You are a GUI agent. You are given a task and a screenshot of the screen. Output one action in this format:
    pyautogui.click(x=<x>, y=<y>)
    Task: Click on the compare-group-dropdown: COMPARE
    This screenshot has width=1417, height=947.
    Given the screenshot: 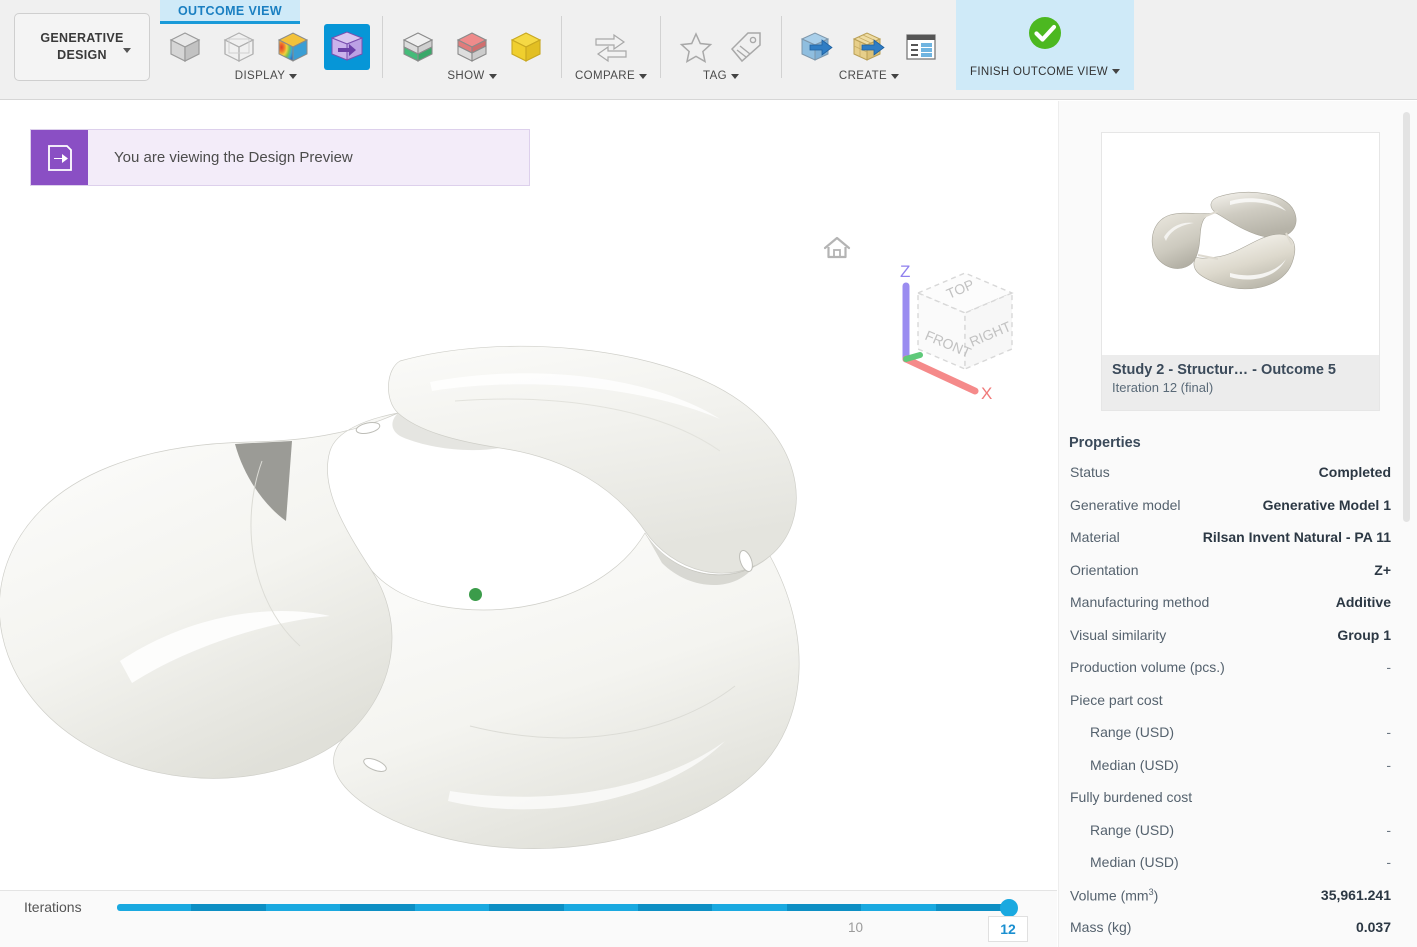 What is the action you would take?
    pyautogui.click(x=611, y=76)
    